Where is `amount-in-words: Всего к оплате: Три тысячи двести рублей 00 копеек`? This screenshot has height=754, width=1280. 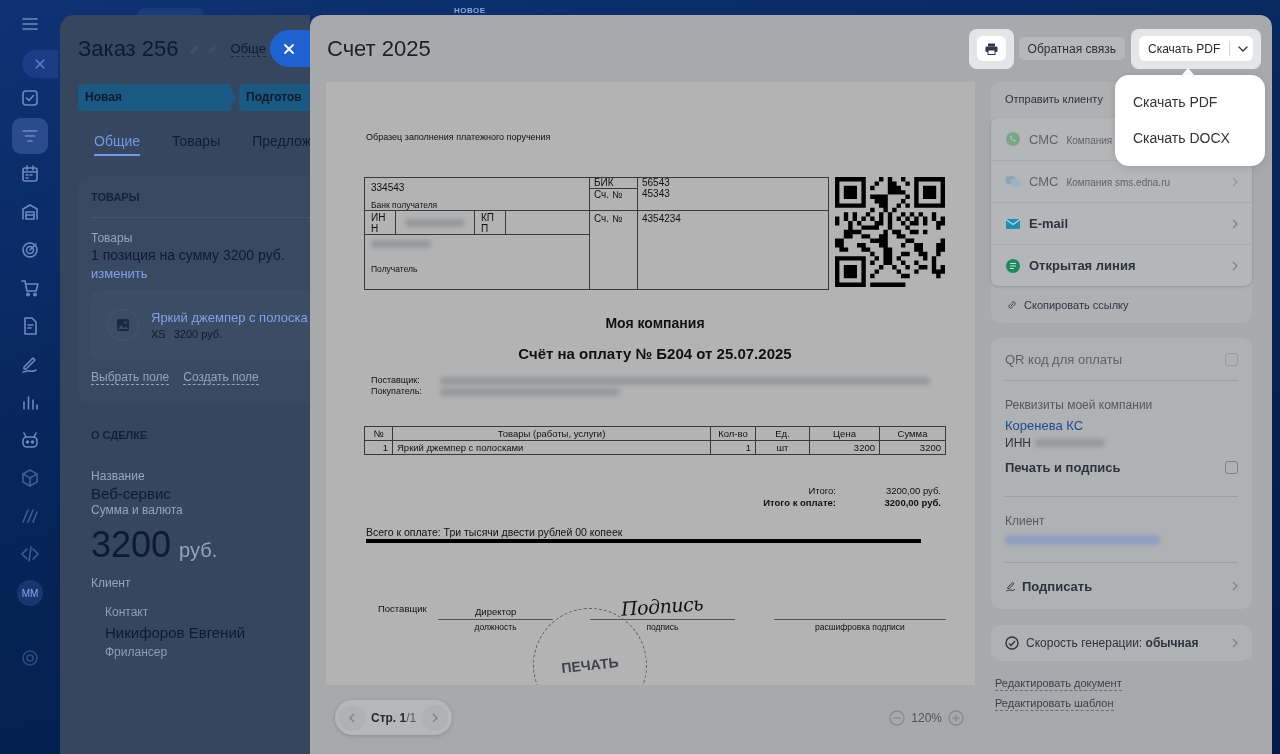
amount-in-words: Всего к оплате: Три тысячи двести рублей 00 копеек is located at coordinates (494, 532).